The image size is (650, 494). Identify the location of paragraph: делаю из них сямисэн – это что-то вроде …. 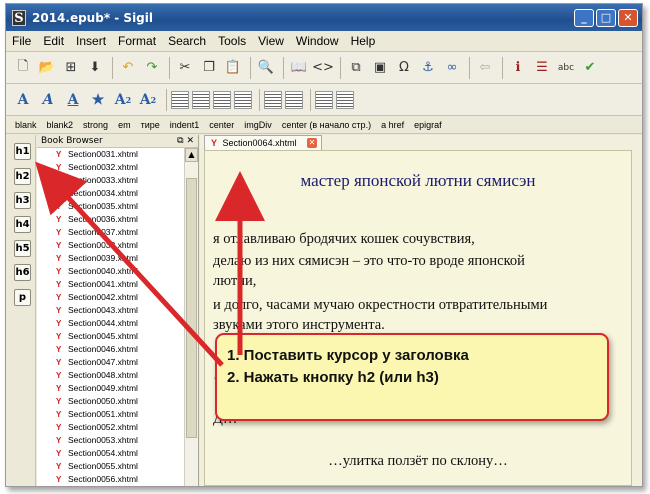
(418, 261).